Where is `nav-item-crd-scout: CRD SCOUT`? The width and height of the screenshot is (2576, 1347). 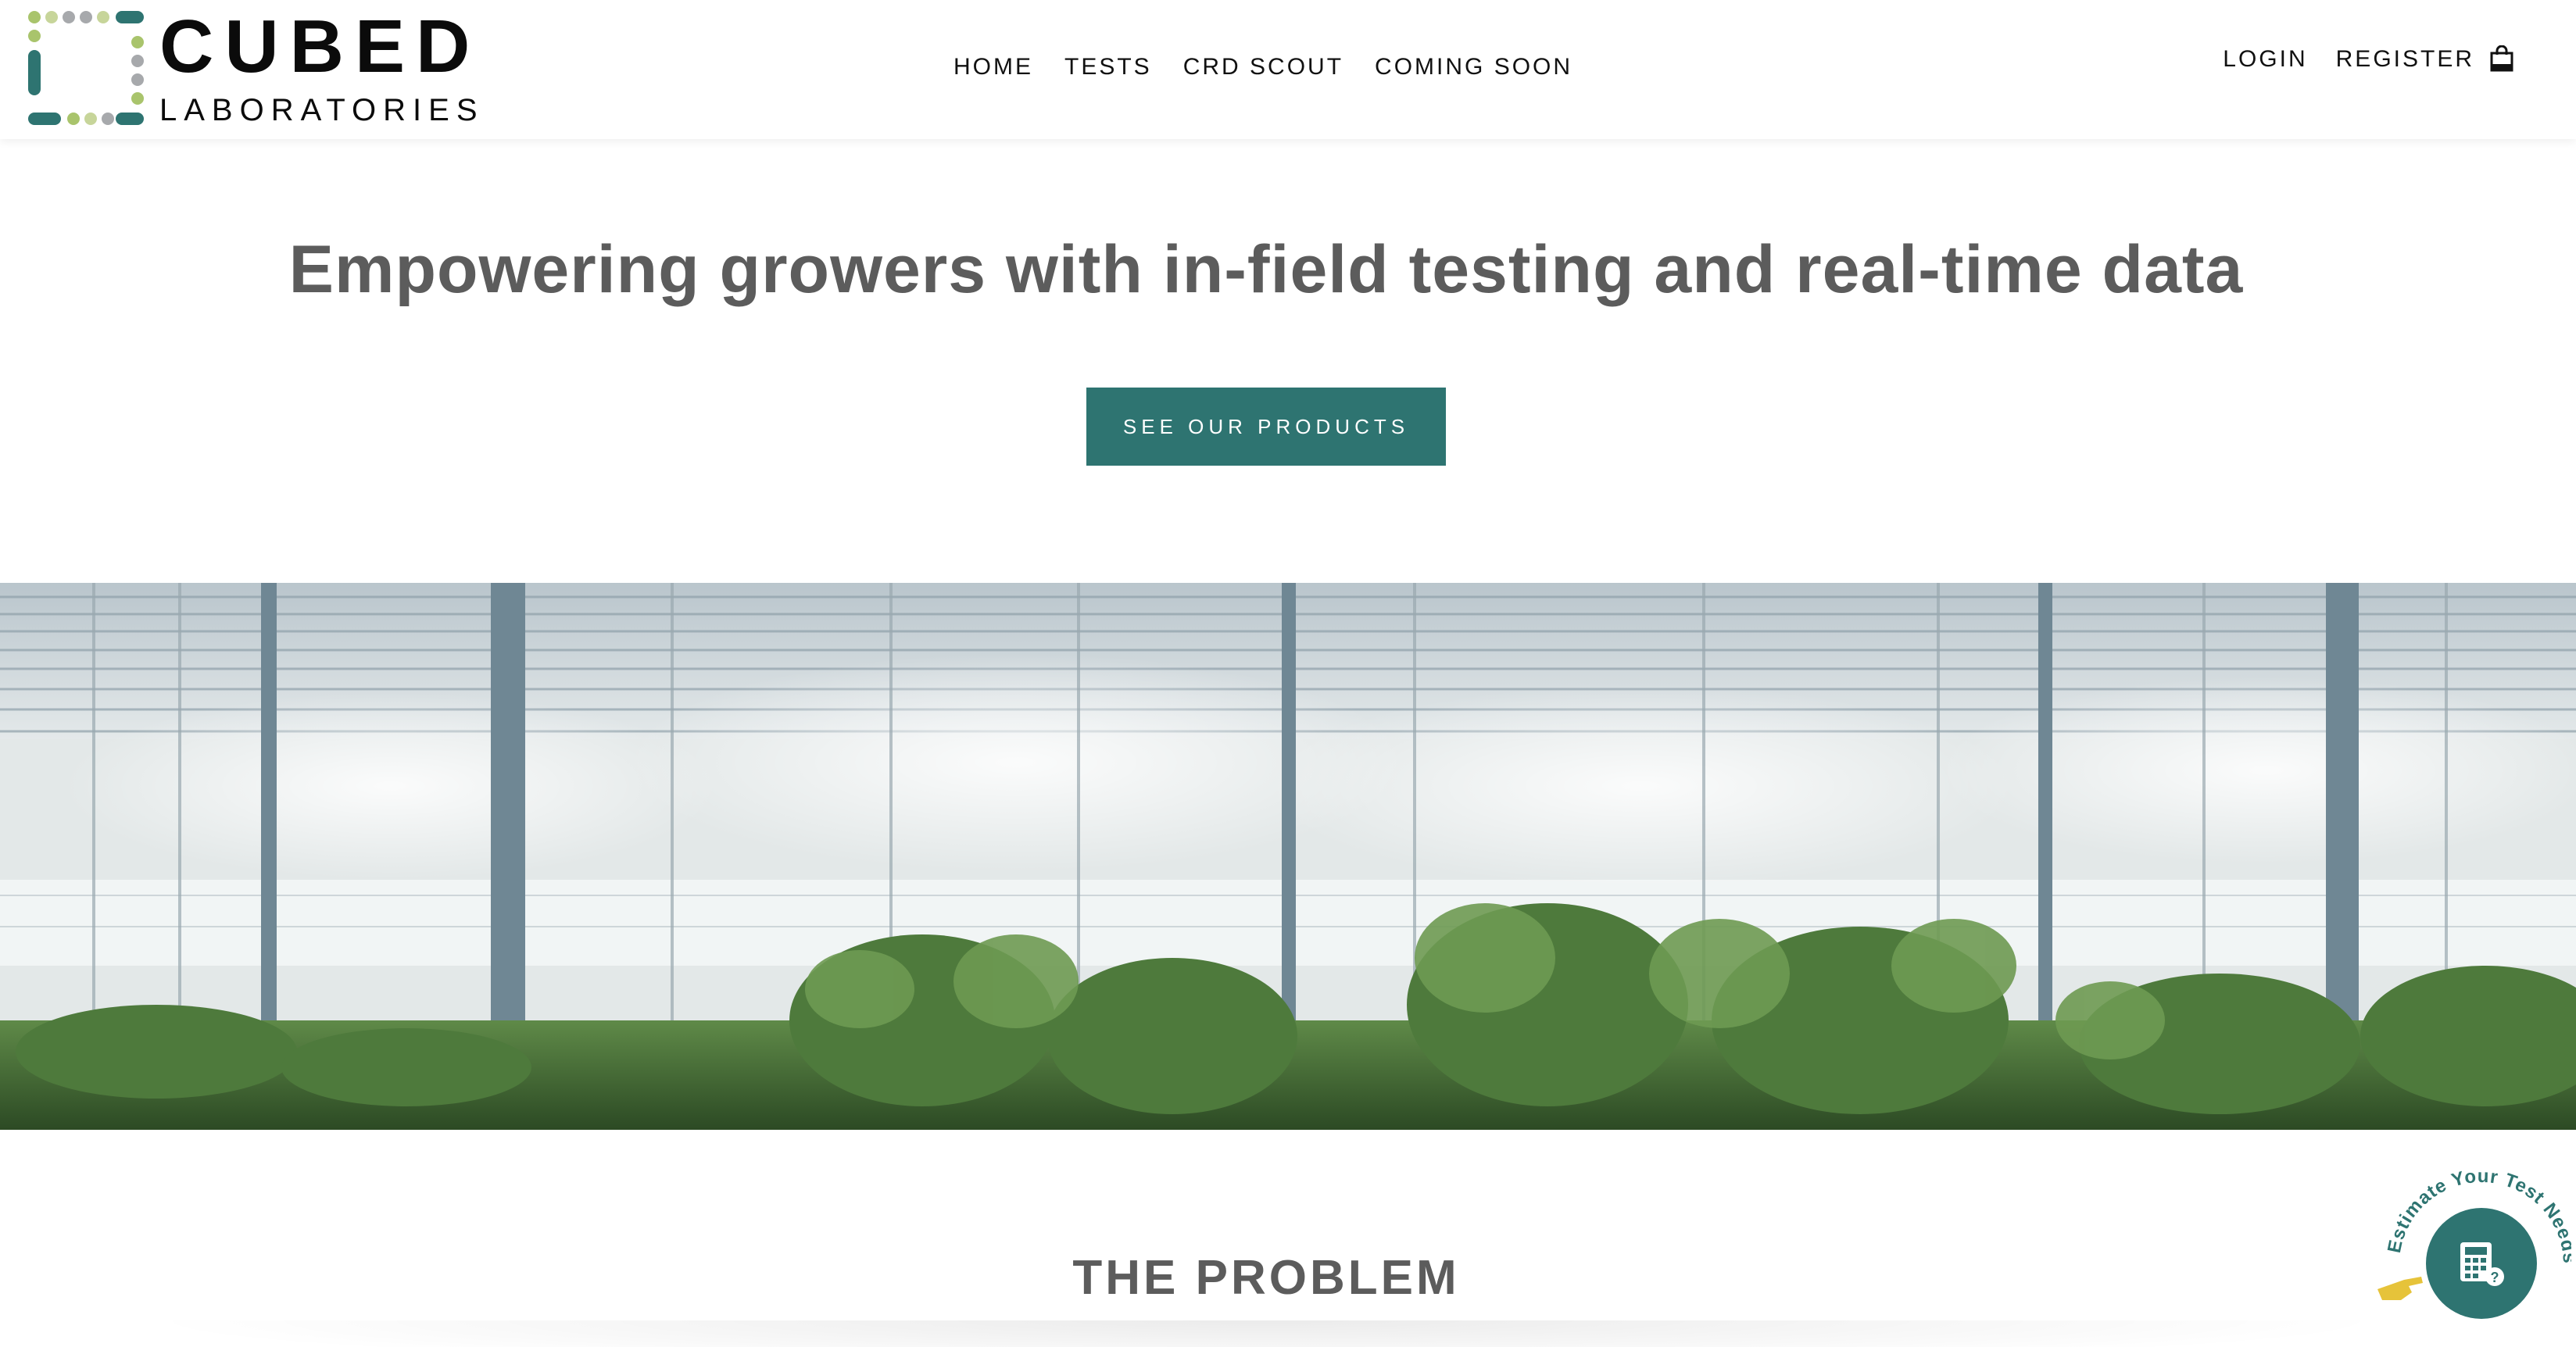 nav-item-crd-scout: CRD SCOUT is located at coordinates (1263, 67).